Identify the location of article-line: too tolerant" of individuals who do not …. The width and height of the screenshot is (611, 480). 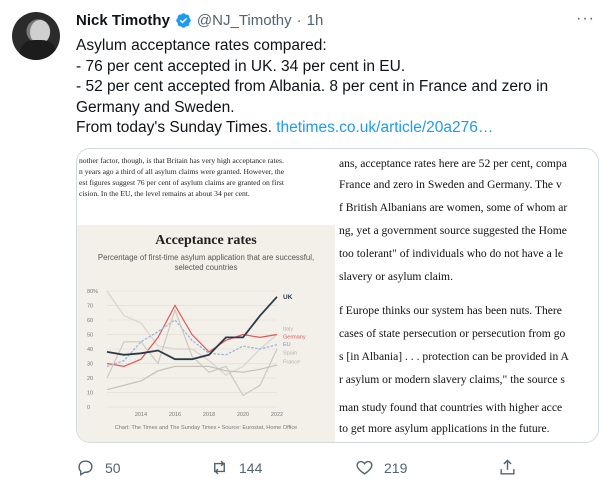
(451, 253).